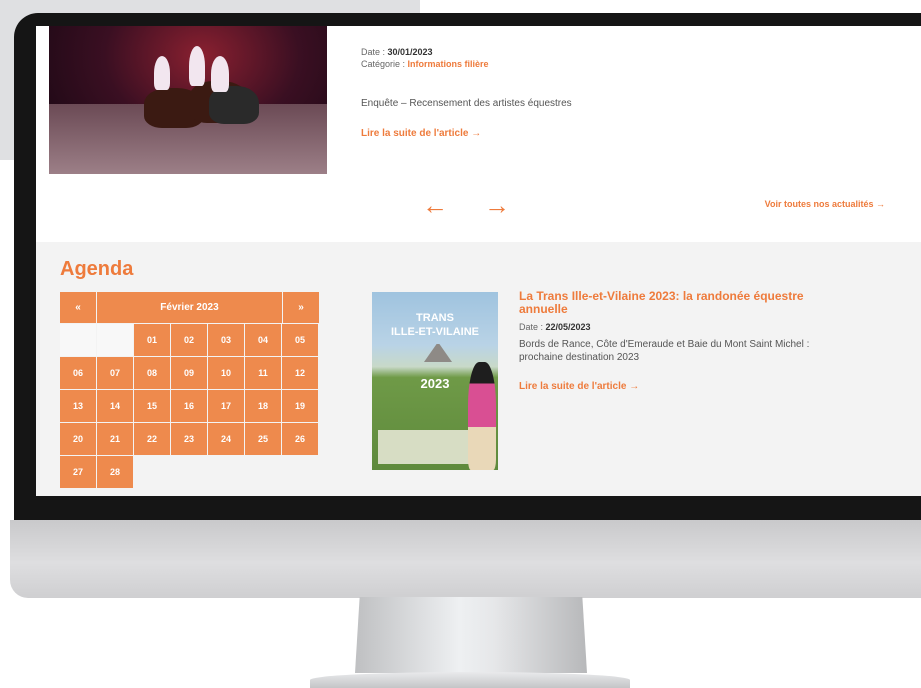 The image size is (921, 688). I want to click on calendar-day: 02, so click(189, 340).